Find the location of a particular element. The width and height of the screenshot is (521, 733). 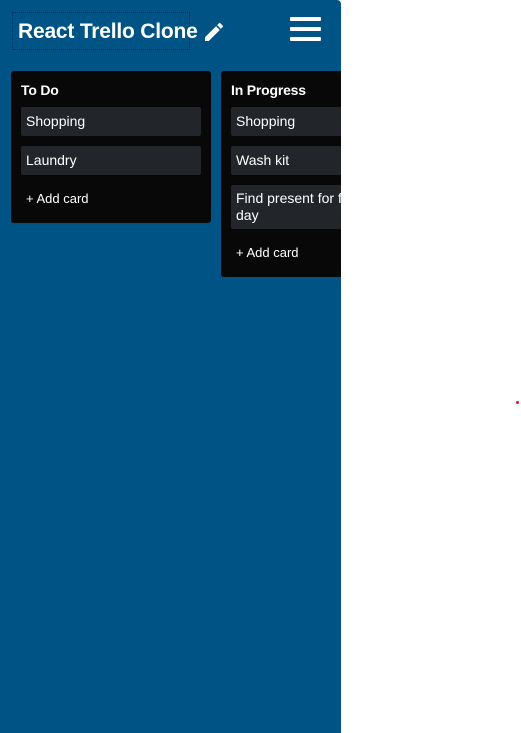

board-header: React Trello Clone is located at coordinates (170, 31).